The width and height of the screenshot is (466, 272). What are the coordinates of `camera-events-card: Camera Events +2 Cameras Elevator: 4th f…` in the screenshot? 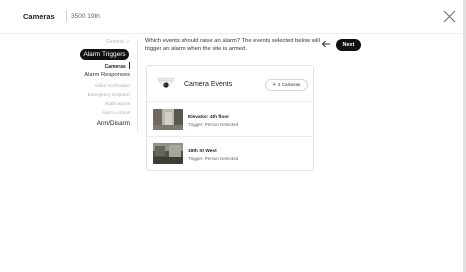 It's located at (230, 118).